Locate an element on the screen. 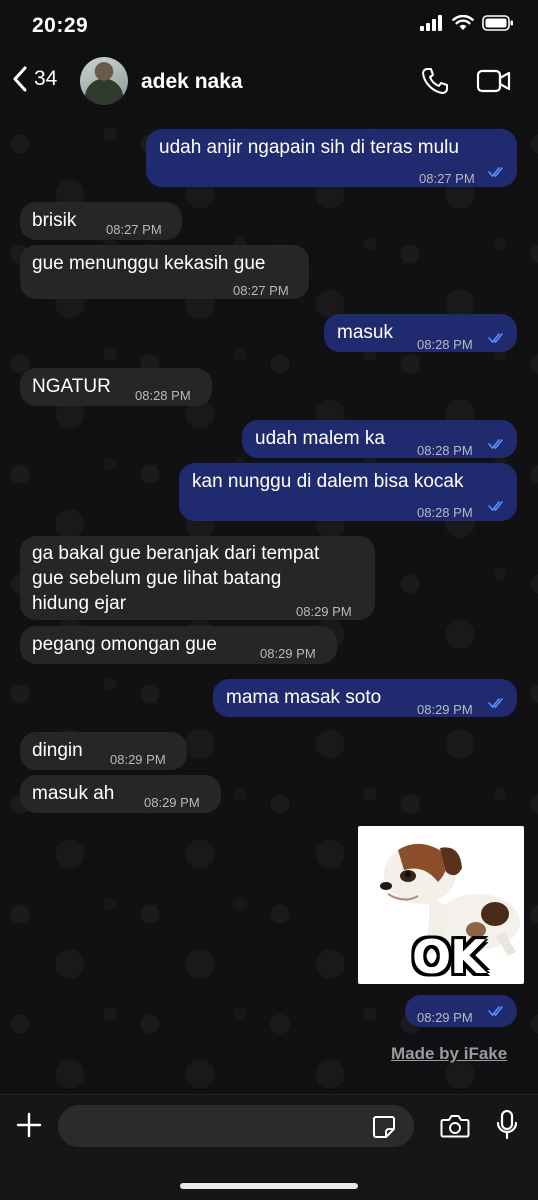 This screenshot has height=1200, width=538. plus-icon is located at coordinates (29, 1125).